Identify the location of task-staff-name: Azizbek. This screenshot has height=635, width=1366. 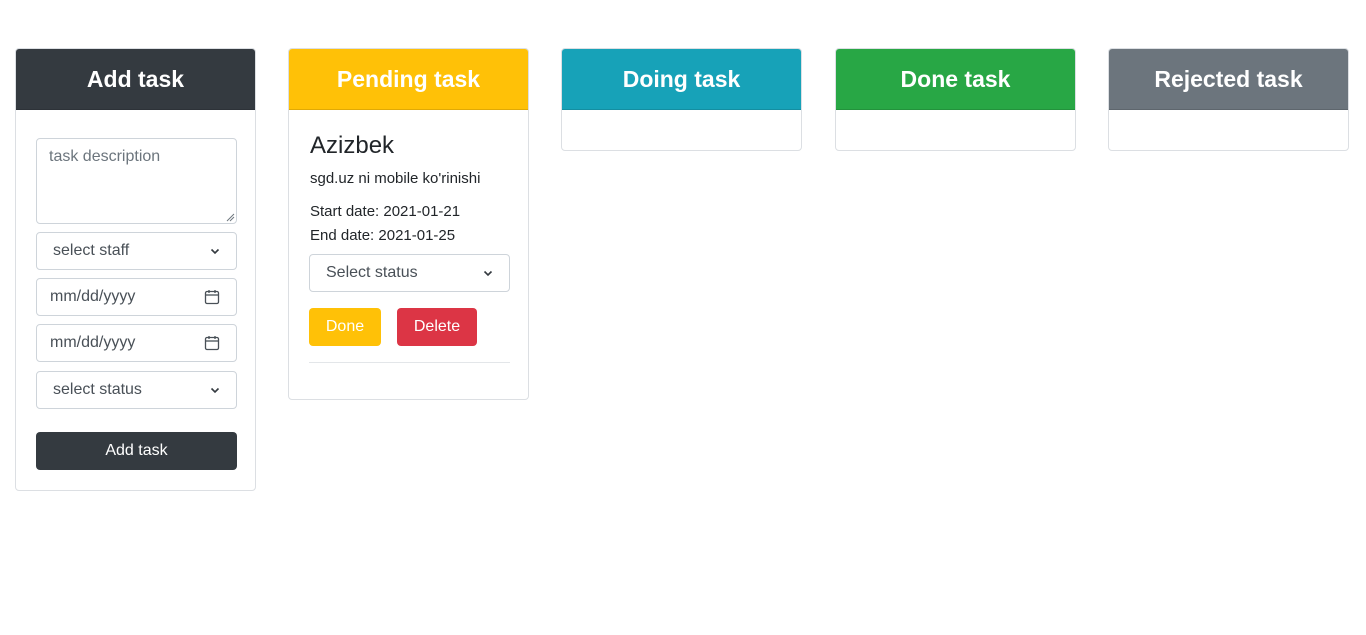
(352, 145).